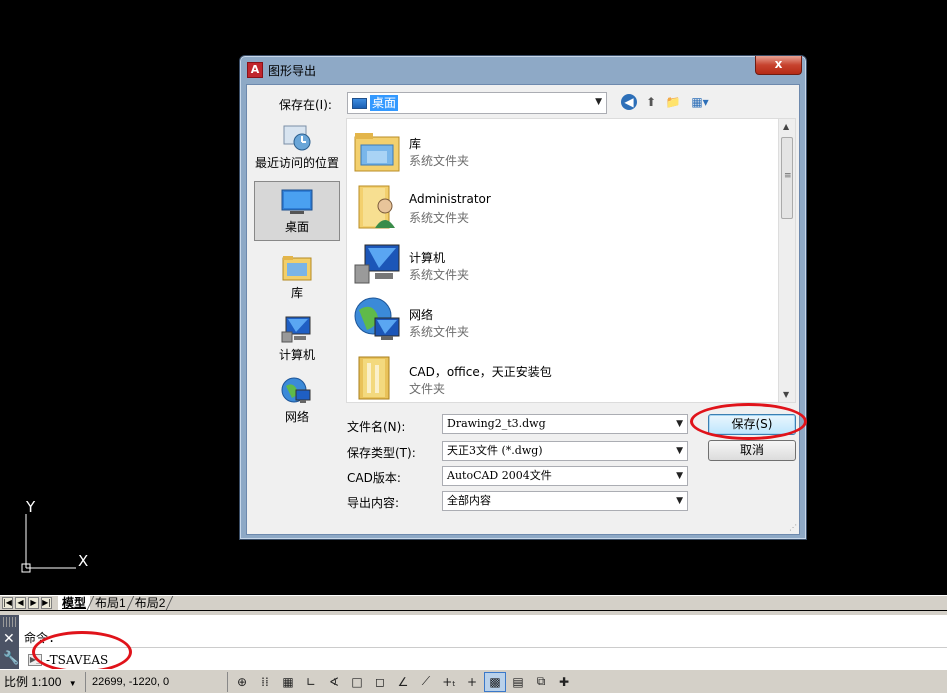 This screenshot has height=693, width=947. What do you see at coordinates (334, 682) in the screenshot?
I see `polar-tracking-icon: ∢` at bounding box center [334, 682].